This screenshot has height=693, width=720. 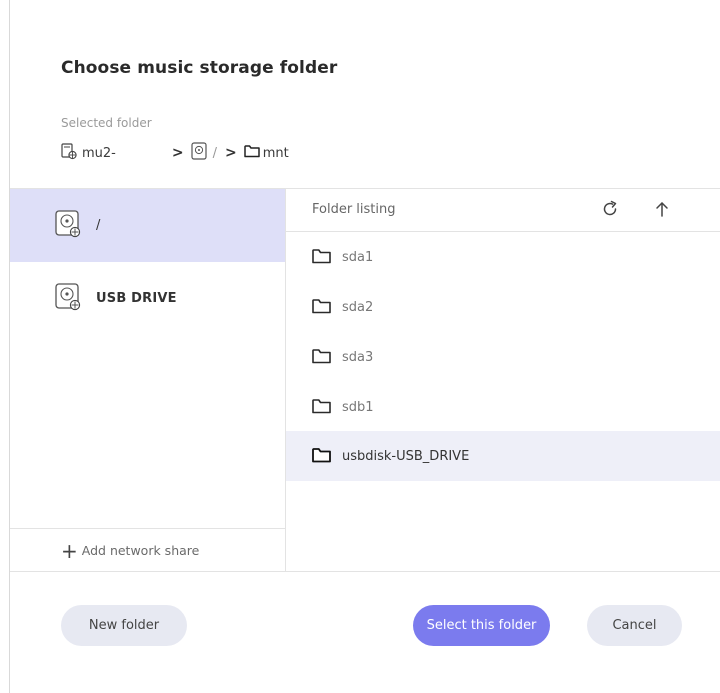 I want to click on folder-name: sda2, so click(x=358, y=307).